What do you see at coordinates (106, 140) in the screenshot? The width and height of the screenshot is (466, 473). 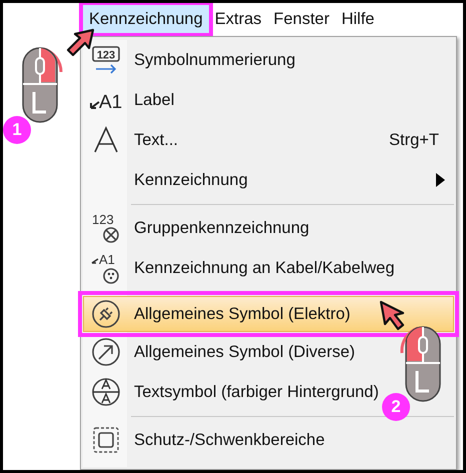 I see `text-icon` at bounding box center [106, 140].